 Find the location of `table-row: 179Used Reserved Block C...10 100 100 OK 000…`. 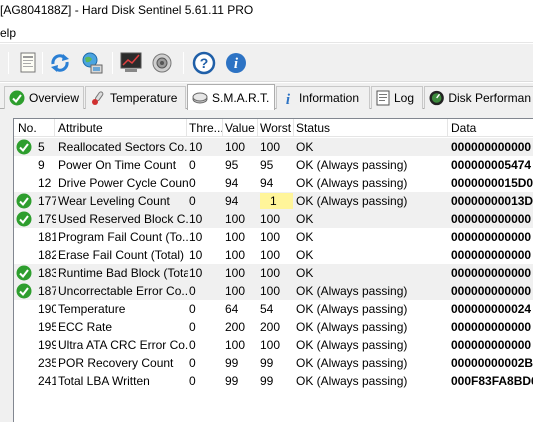

table-row: 179Used Reserved Block C...10 100 100 OK 000… is located at coordinates (273, 219).